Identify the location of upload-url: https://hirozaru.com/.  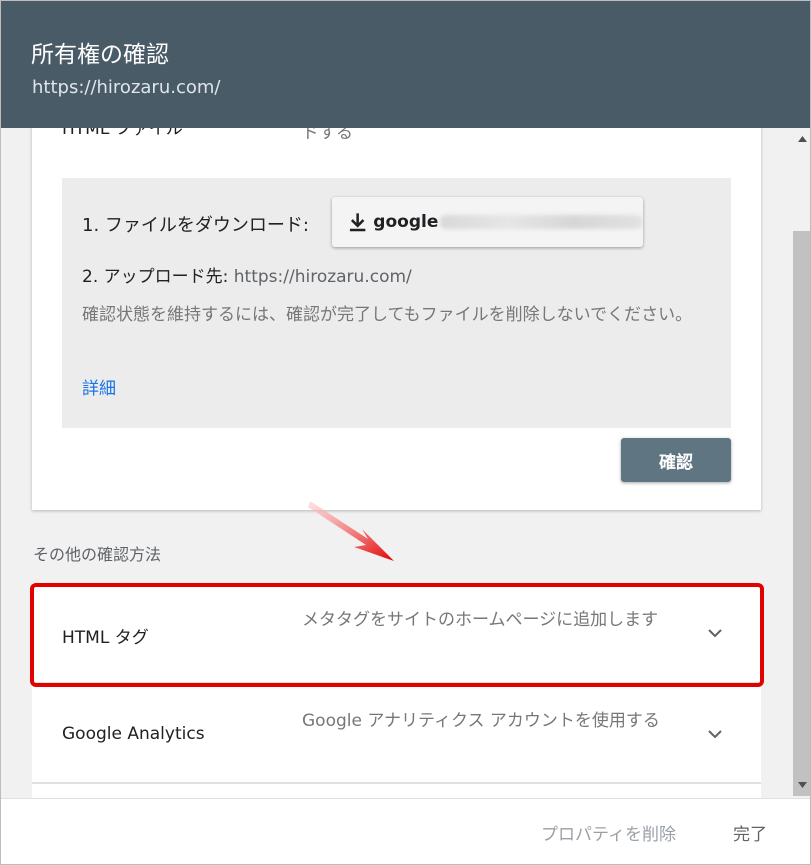
(322, 277).